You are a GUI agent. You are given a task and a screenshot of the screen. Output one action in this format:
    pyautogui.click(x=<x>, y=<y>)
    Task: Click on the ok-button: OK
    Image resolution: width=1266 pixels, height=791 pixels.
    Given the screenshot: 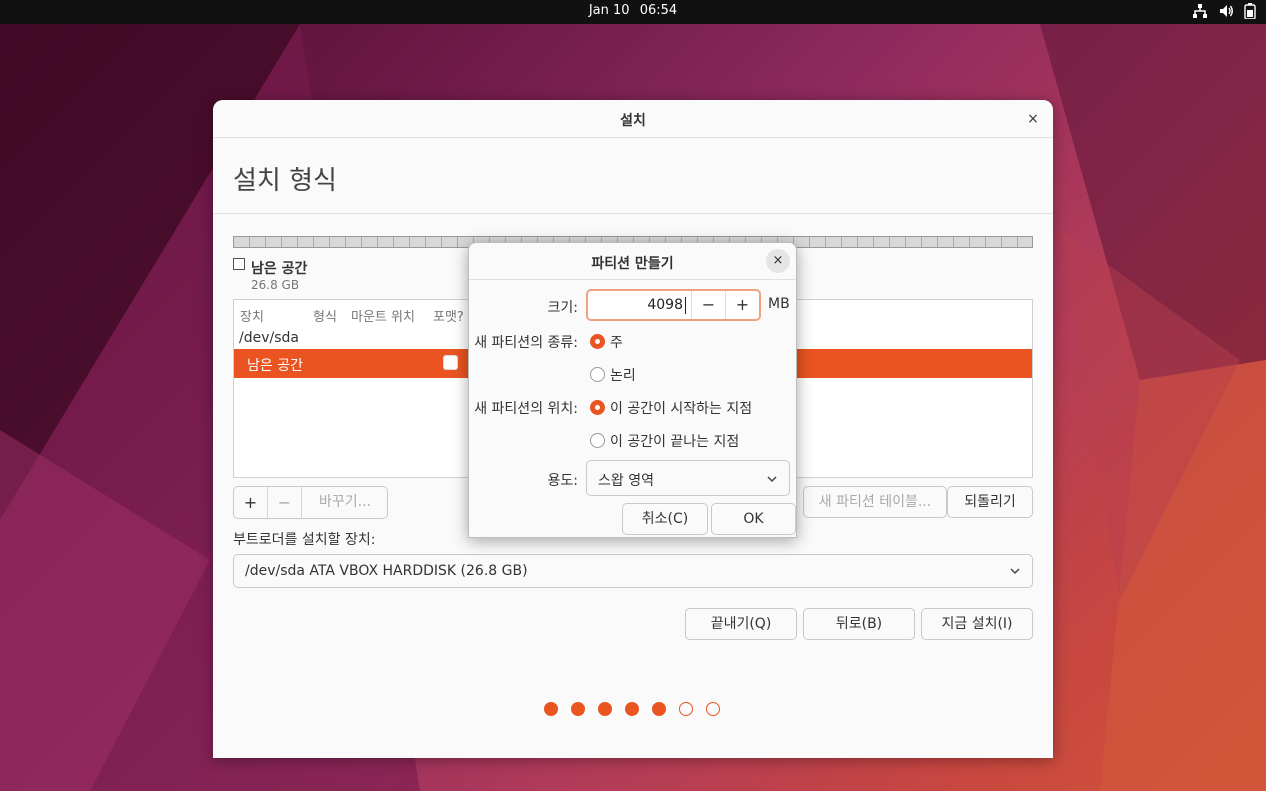 What is the action you would take?
    pyautogui.click(x=753, y=519)
    